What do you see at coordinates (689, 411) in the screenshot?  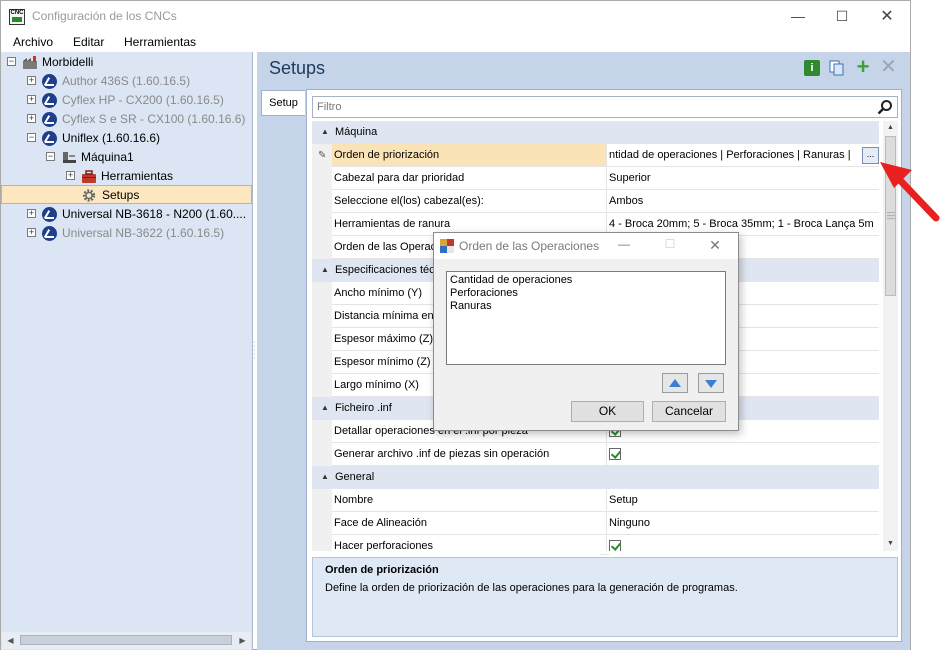 I see `cancel-button: Cancelar` at bounding box center [689, 411].